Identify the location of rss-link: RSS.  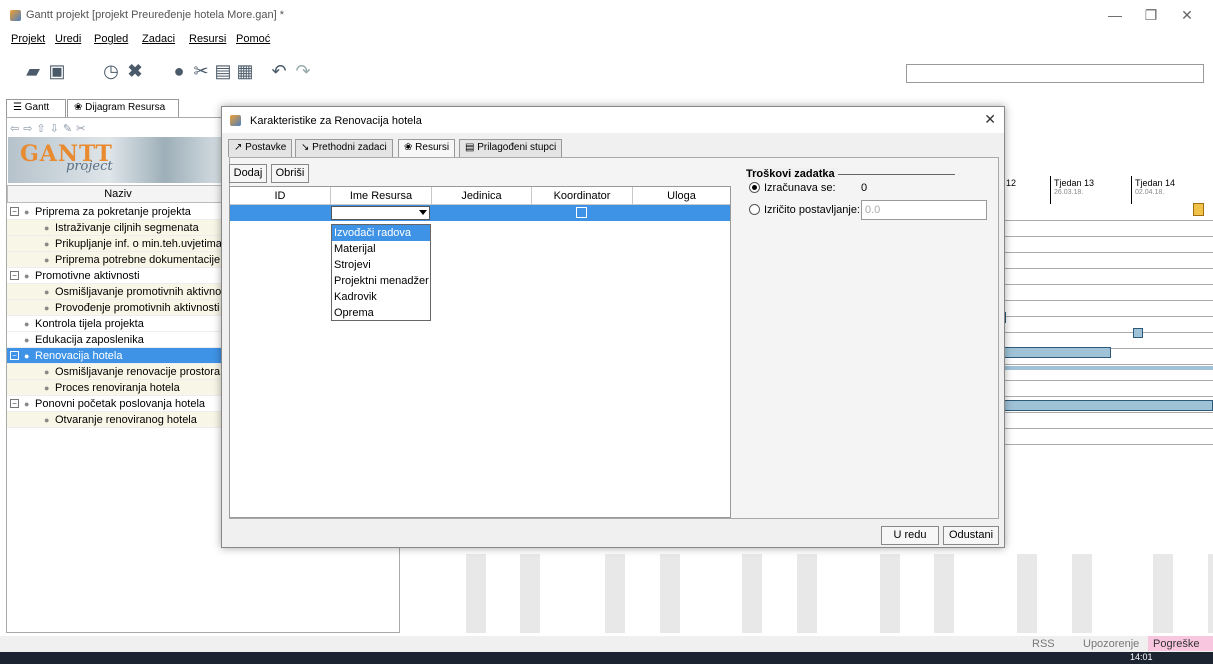
(1043, 644).